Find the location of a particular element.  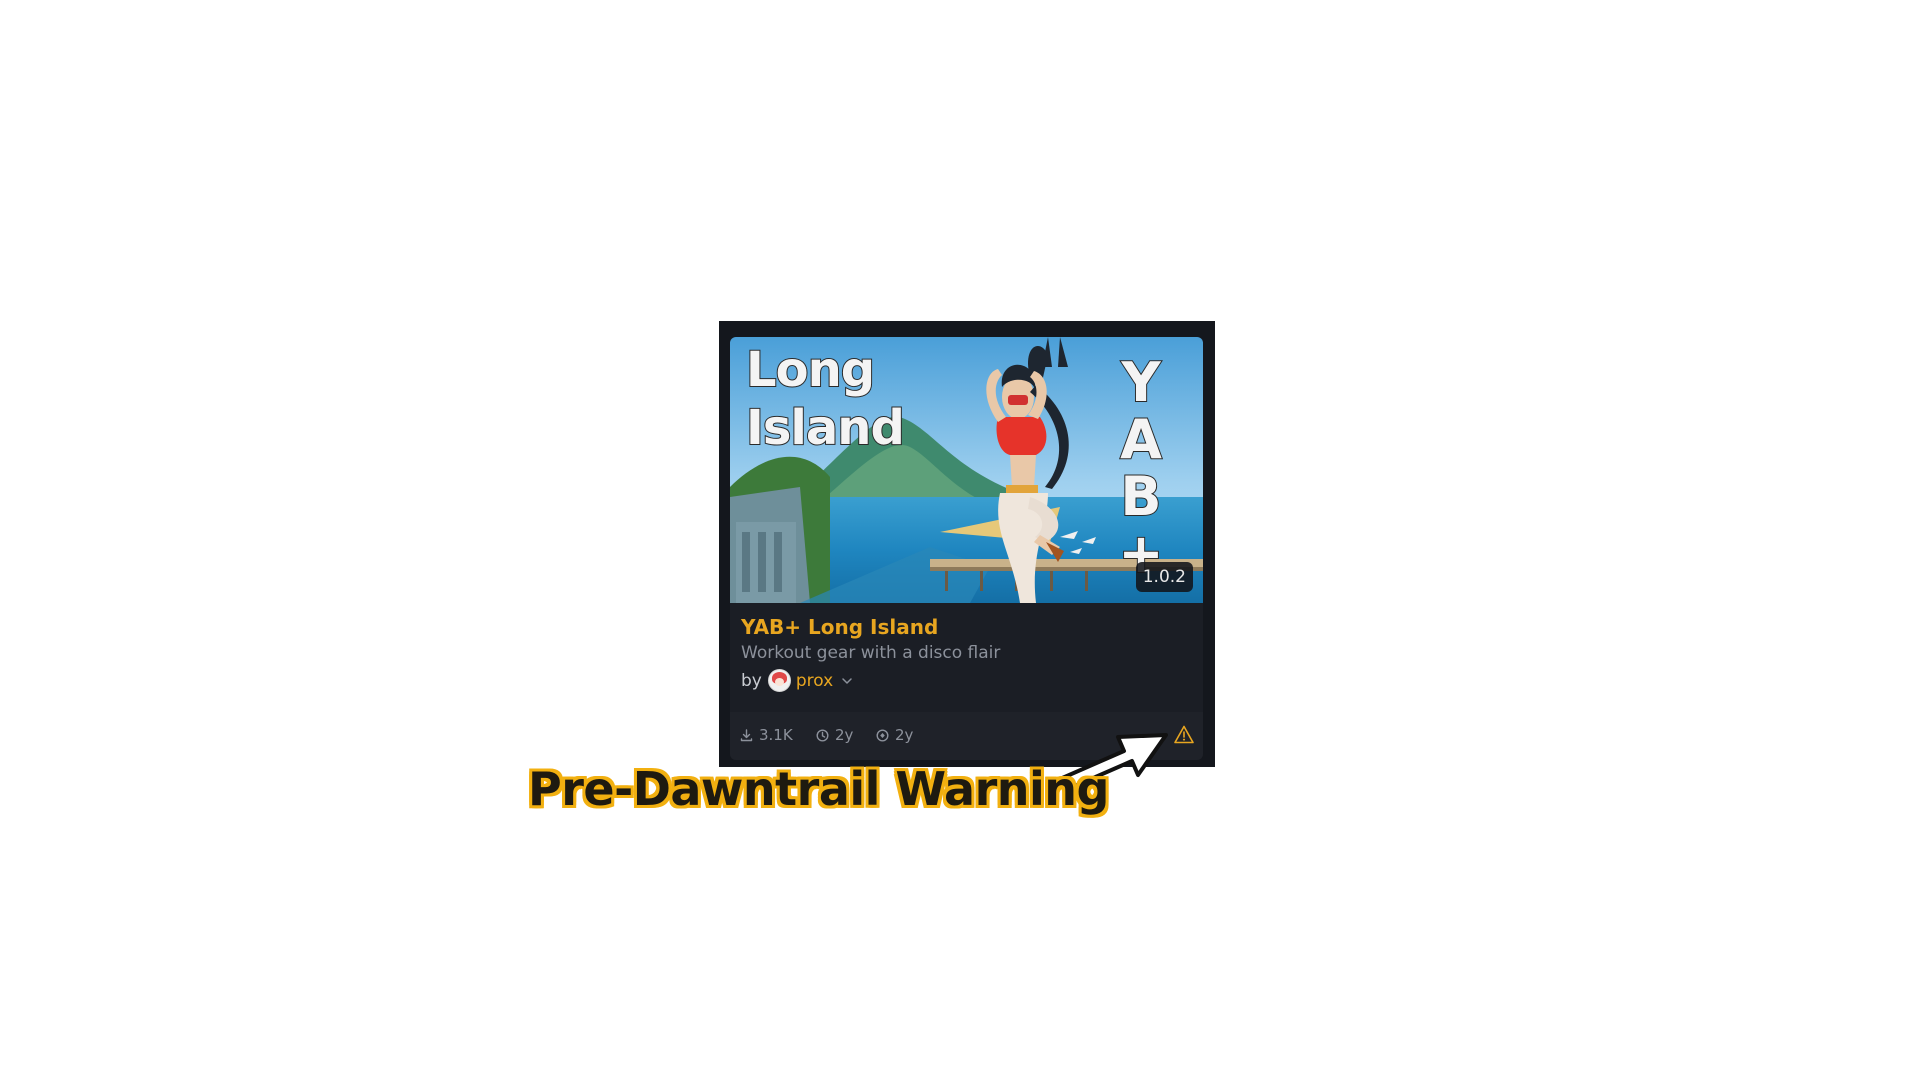

thumbnail-side-letter: Y is located at coordinates (1140, 382).